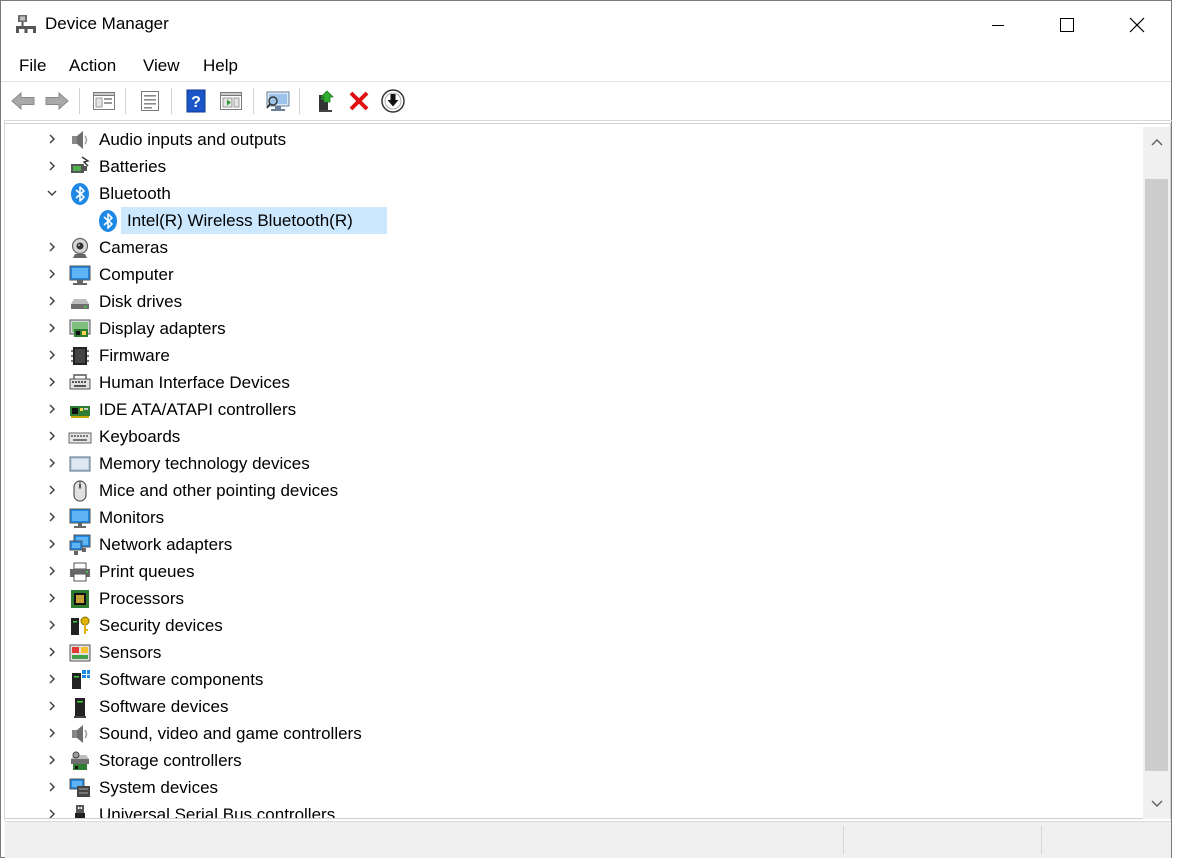 This screenshot has height=866, width=1180. I want to click on minimize-button, so click(998, 25).